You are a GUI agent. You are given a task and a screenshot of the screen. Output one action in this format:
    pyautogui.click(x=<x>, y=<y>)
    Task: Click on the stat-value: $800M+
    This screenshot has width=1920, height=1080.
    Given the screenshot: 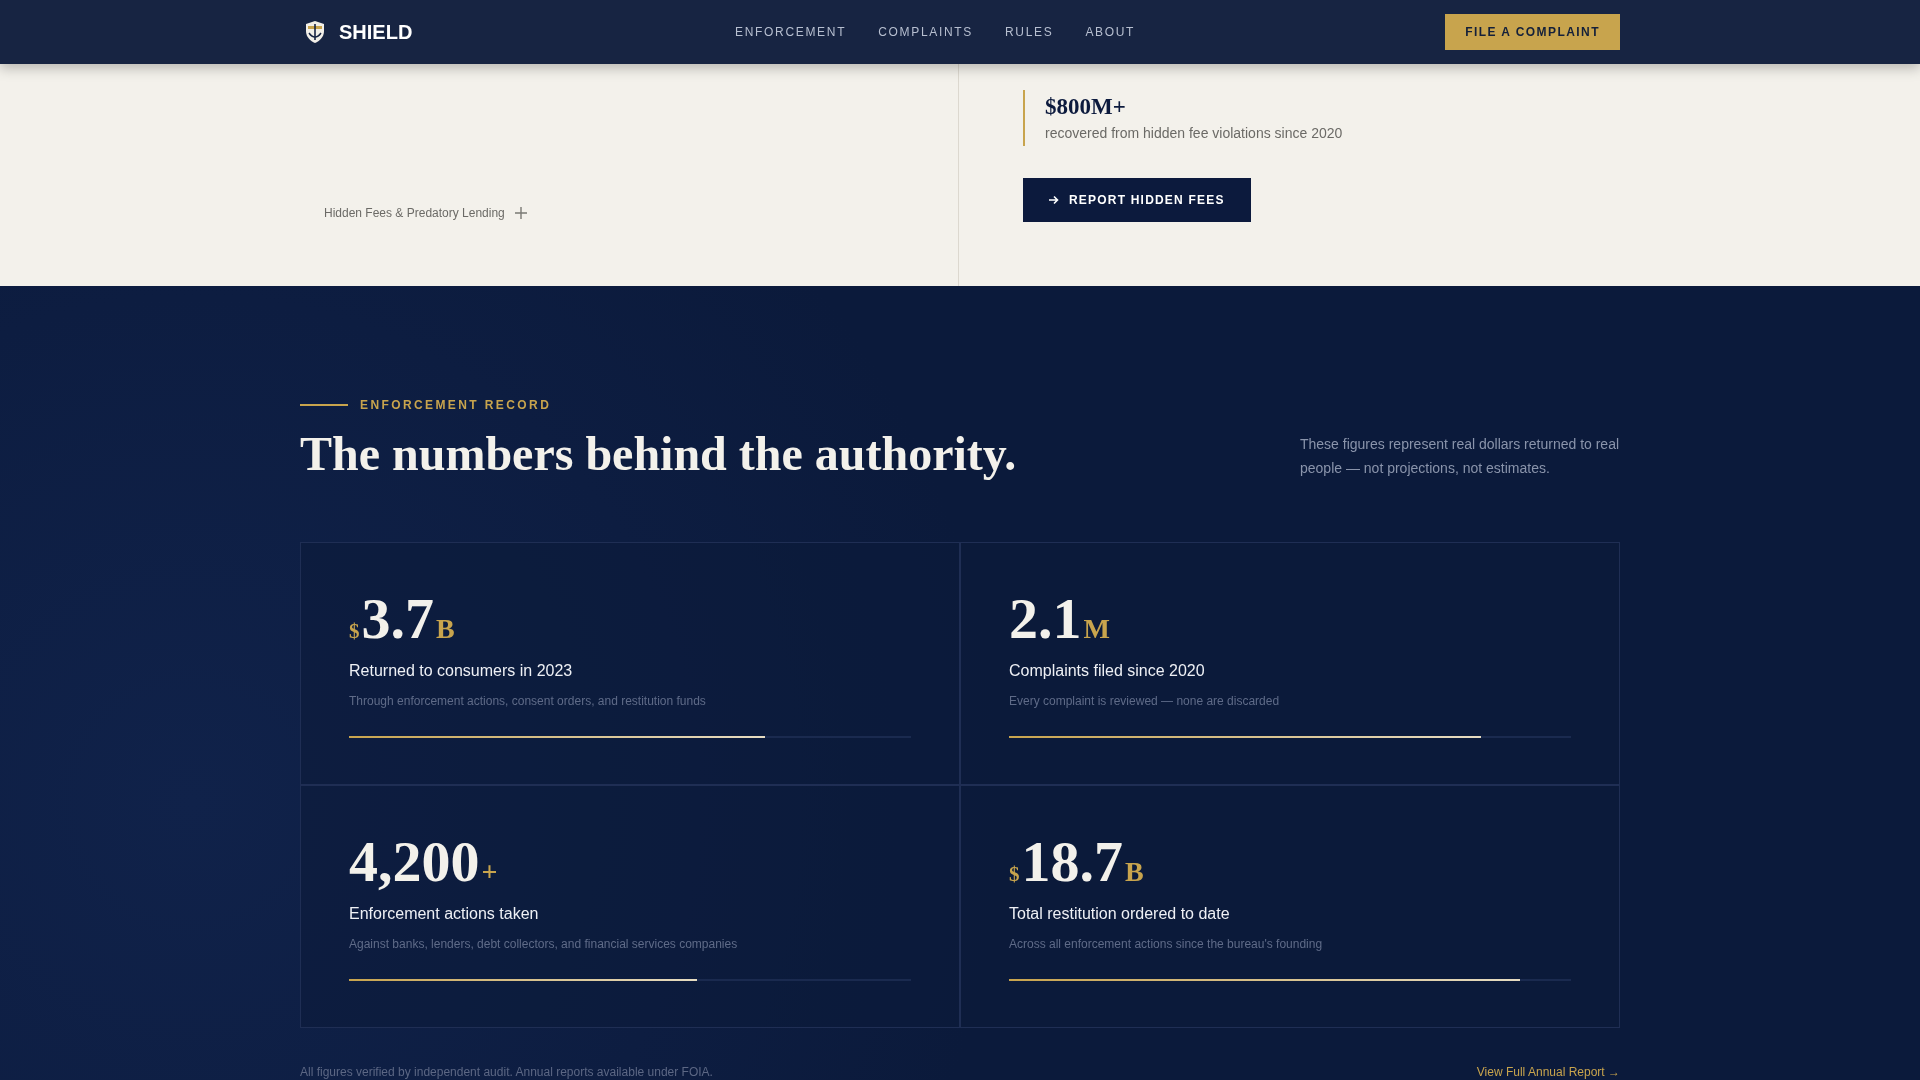 What is the action you would take?
    pyautogui.click(x=1086, y=107)
    